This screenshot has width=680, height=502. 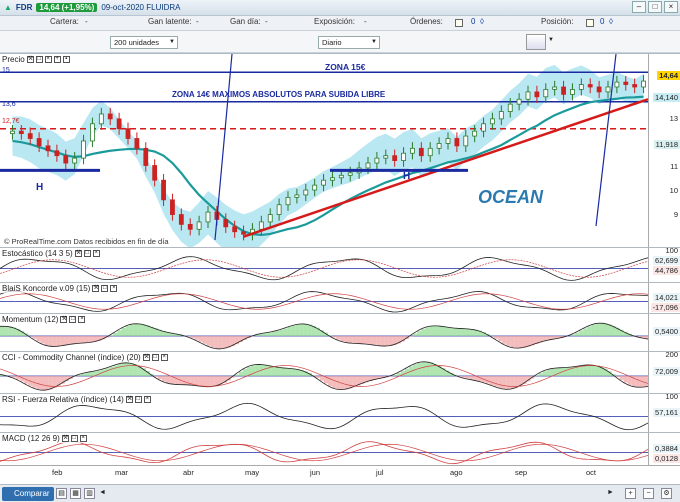 What do you see at coordinates (557, 21) in the screenshot?
I see `posicion-label: Posición:` at bounding box center [557, 21].